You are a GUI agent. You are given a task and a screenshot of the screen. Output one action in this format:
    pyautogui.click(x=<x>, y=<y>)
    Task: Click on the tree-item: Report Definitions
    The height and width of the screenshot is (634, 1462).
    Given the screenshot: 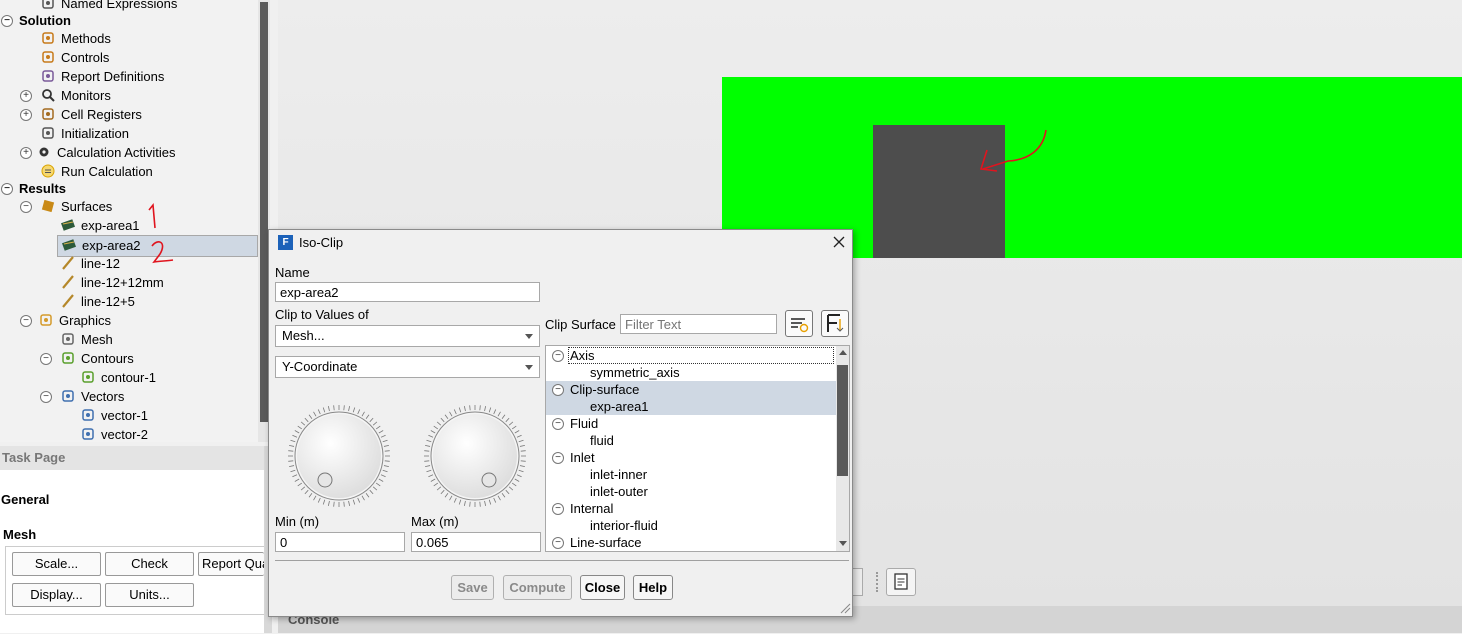 What is the action you would take?
    pyautogui.click(x=129, y=76)
    